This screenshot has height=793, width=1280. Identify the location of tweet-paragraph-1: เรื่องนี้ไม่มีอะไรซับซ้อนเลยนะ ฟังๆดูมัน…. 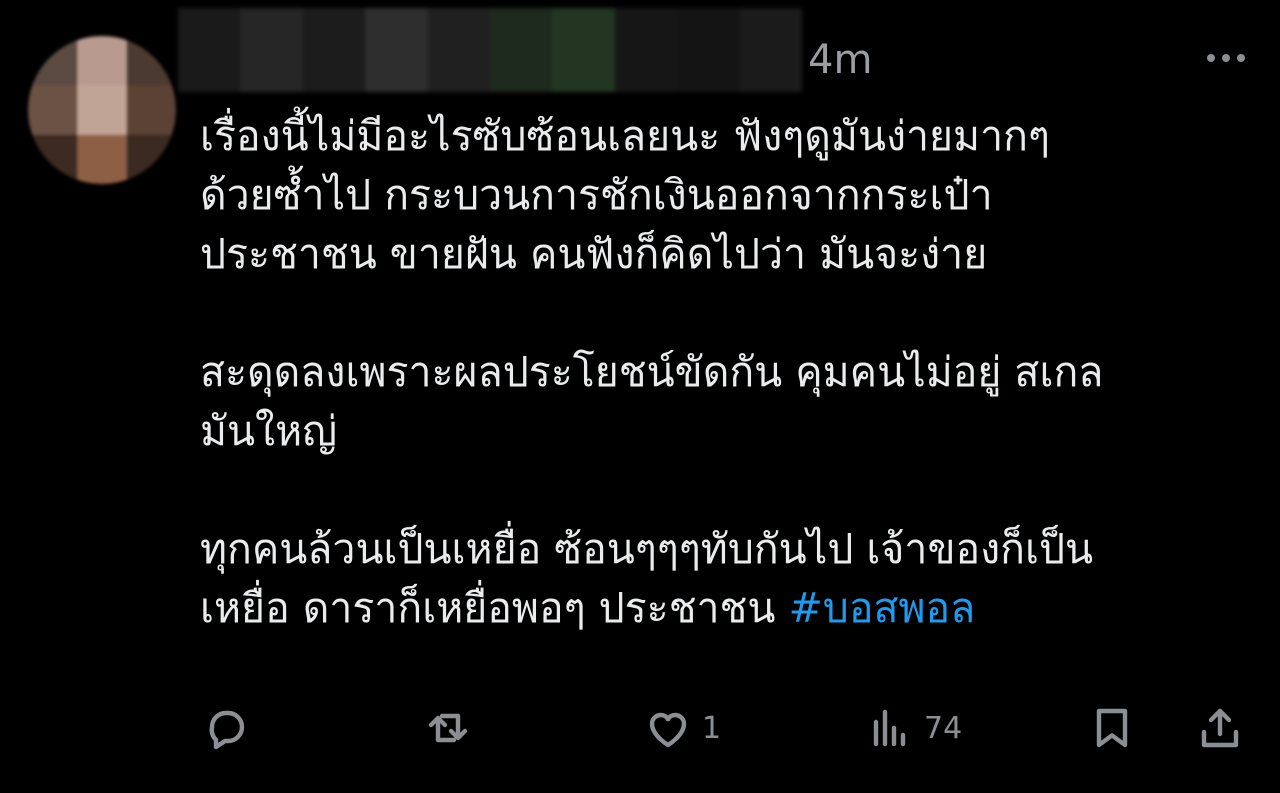
(625, 195).